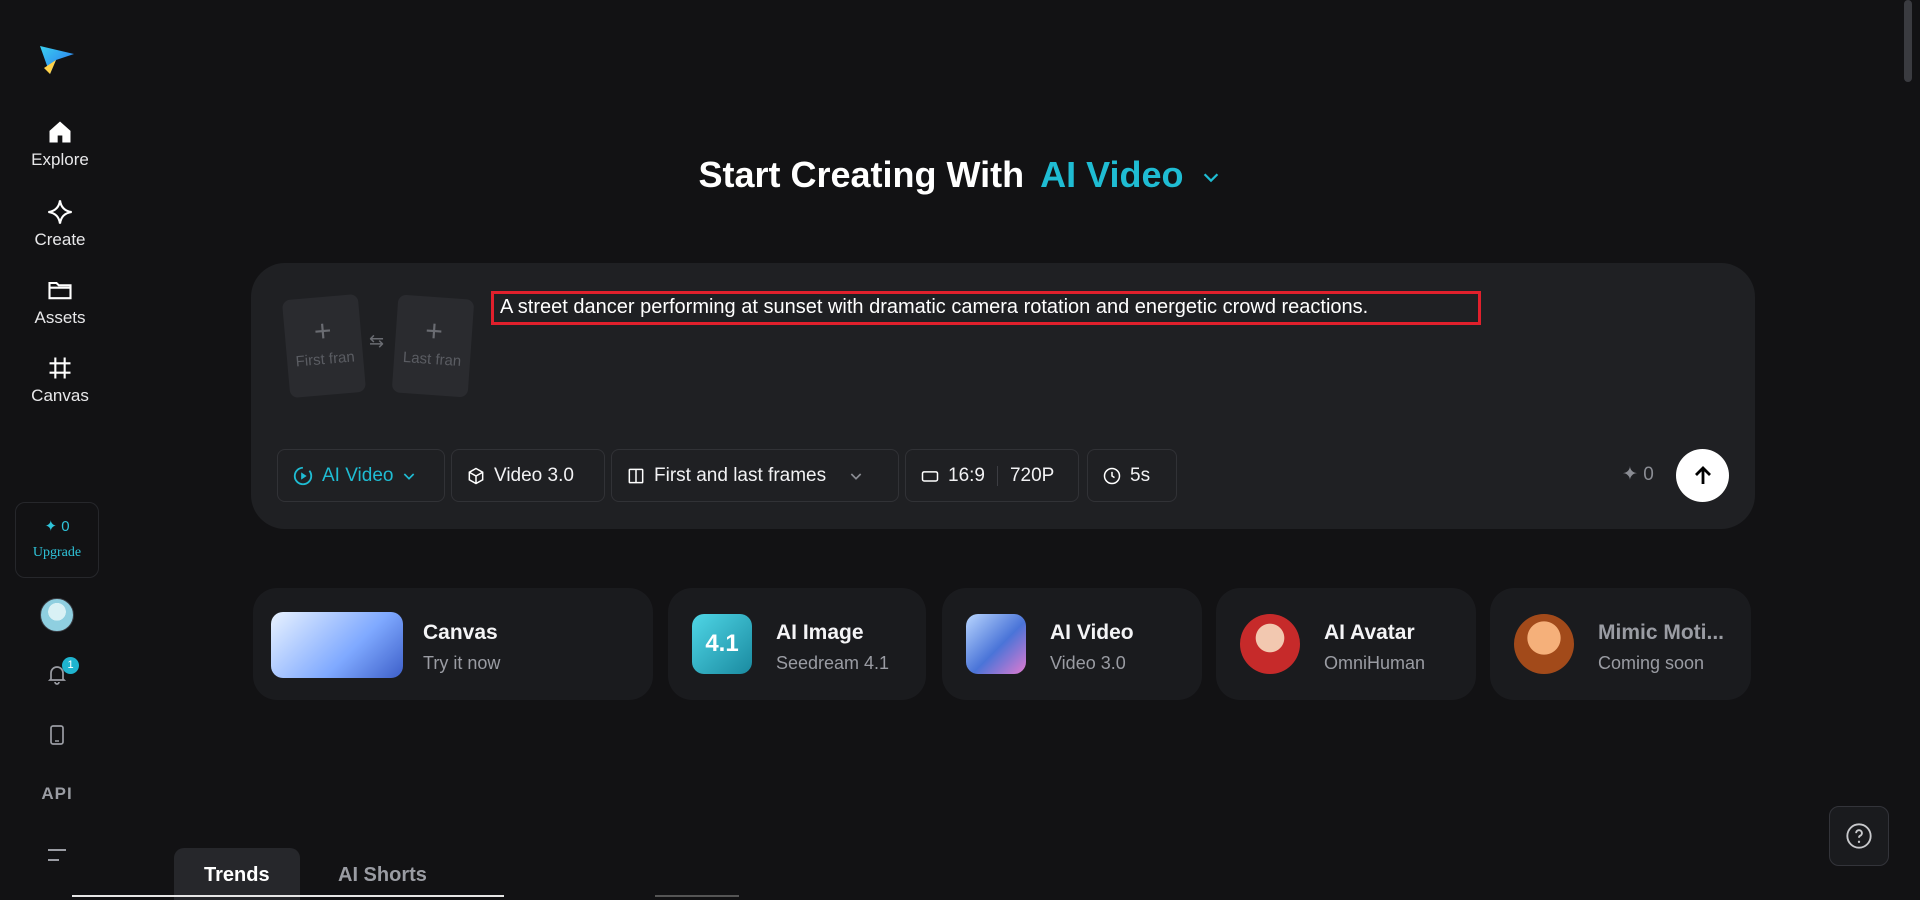  What do you see at coordinates (861, 174) in the screenshot?
I see `title-prefix: Start Creating With` at bounding box center [861, 174].